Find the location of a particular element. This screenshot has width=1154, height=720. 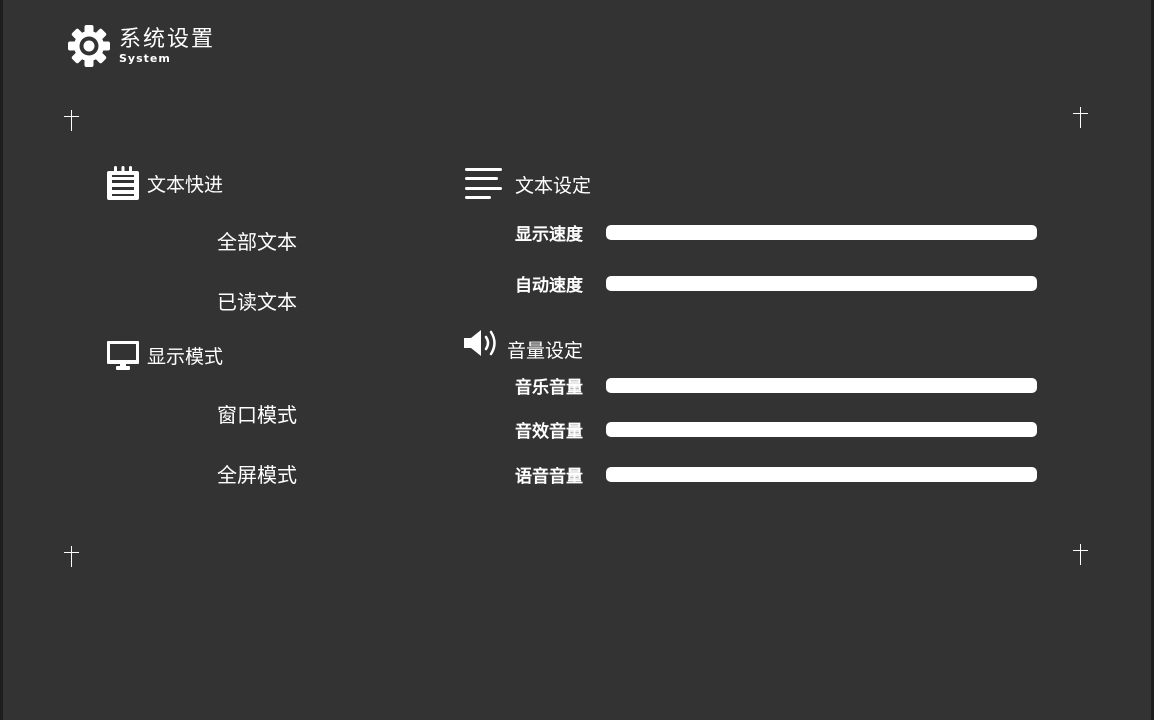

text-skip-section-title: 文本快进 is located at coordinates (165, 183).